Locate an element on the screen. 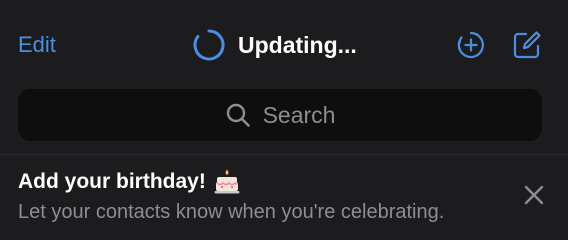 The height and width of the screenshot is (240, 568). banner-title-row: Add your birthday! is located at coordinates (129, 182).